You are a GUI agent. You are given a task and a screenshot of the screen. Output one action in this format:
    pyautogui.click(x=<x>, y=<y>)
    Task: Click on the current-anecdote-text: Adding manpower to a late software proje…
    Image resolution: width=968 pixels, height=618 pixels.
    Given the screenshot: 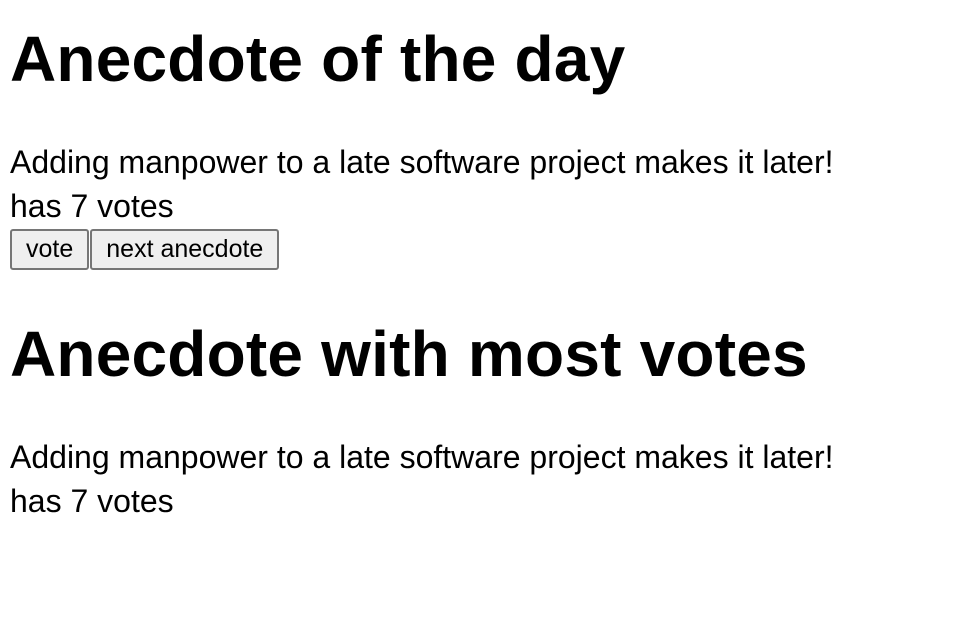 What is the action you would take?
    pyautogui.click(x=422, y=162)
    